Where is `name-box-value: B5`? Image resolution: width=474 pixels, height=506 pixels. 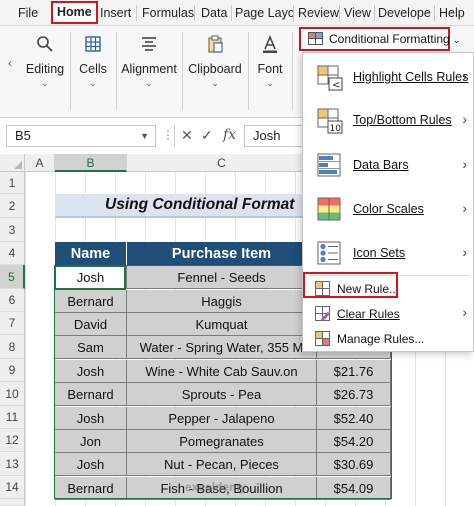 name-box-value: B5 is located at coordinates (23, 135).